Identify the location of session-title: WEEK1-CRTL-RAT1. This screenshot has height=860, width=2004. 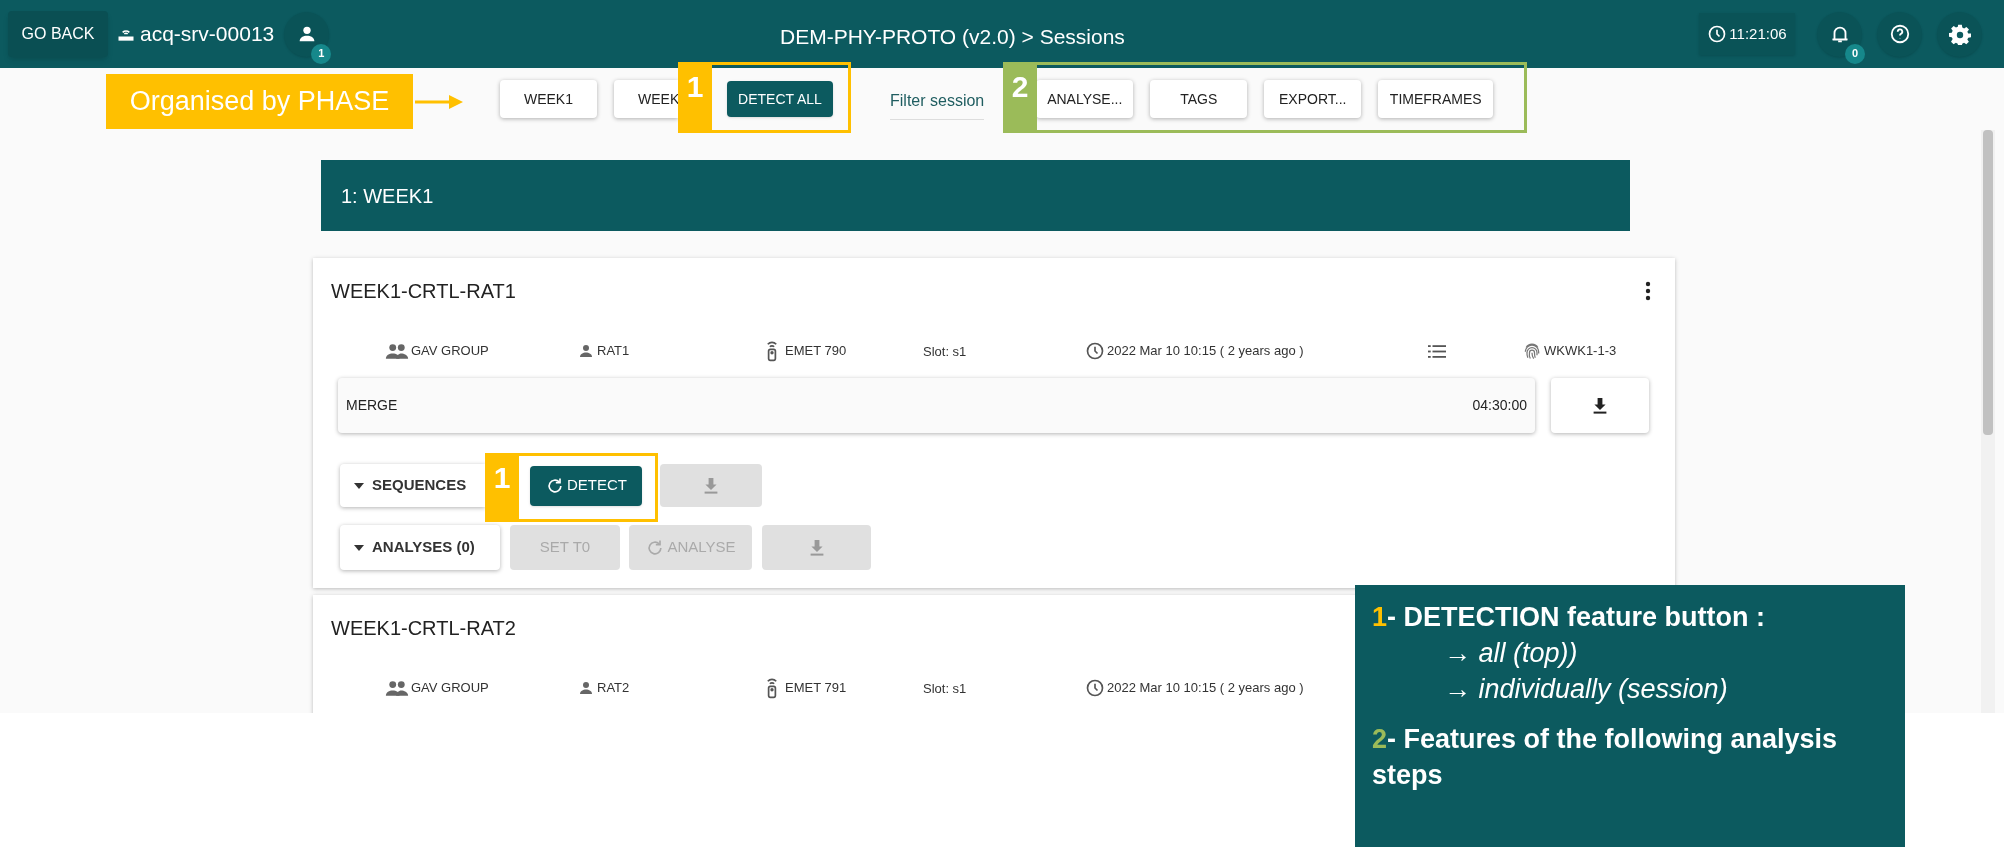
(423, 291).